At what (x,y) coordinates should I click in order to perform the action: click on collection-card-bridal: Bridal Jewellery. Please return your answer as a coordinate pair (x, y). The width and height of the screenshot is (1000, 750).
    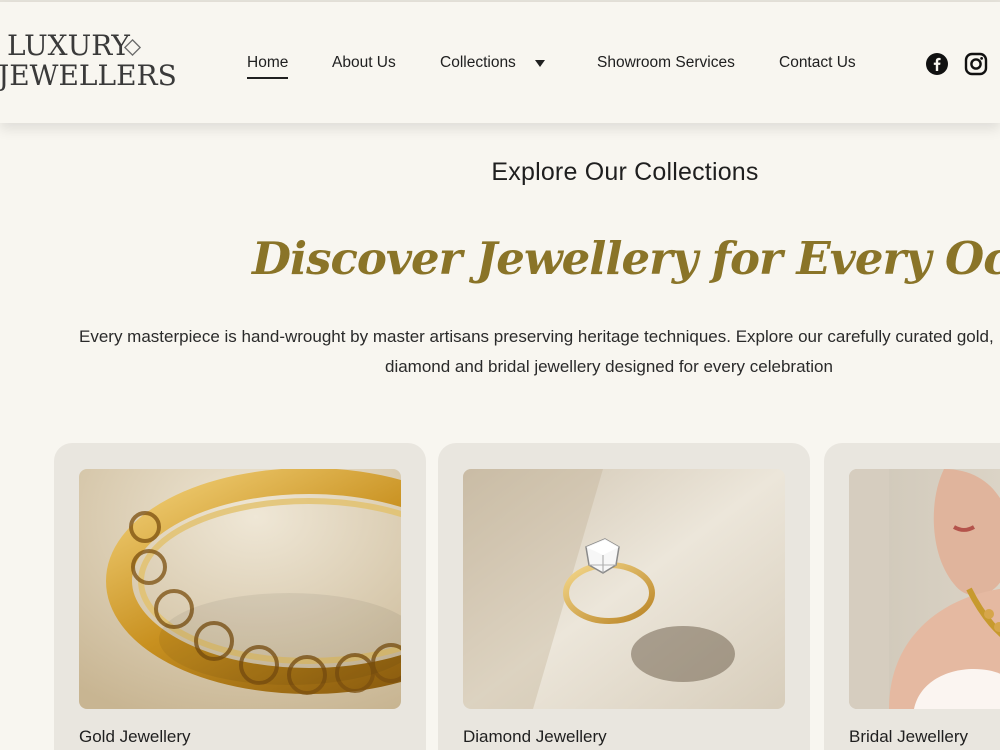
    Looking at the image, I should click on (912, 596).